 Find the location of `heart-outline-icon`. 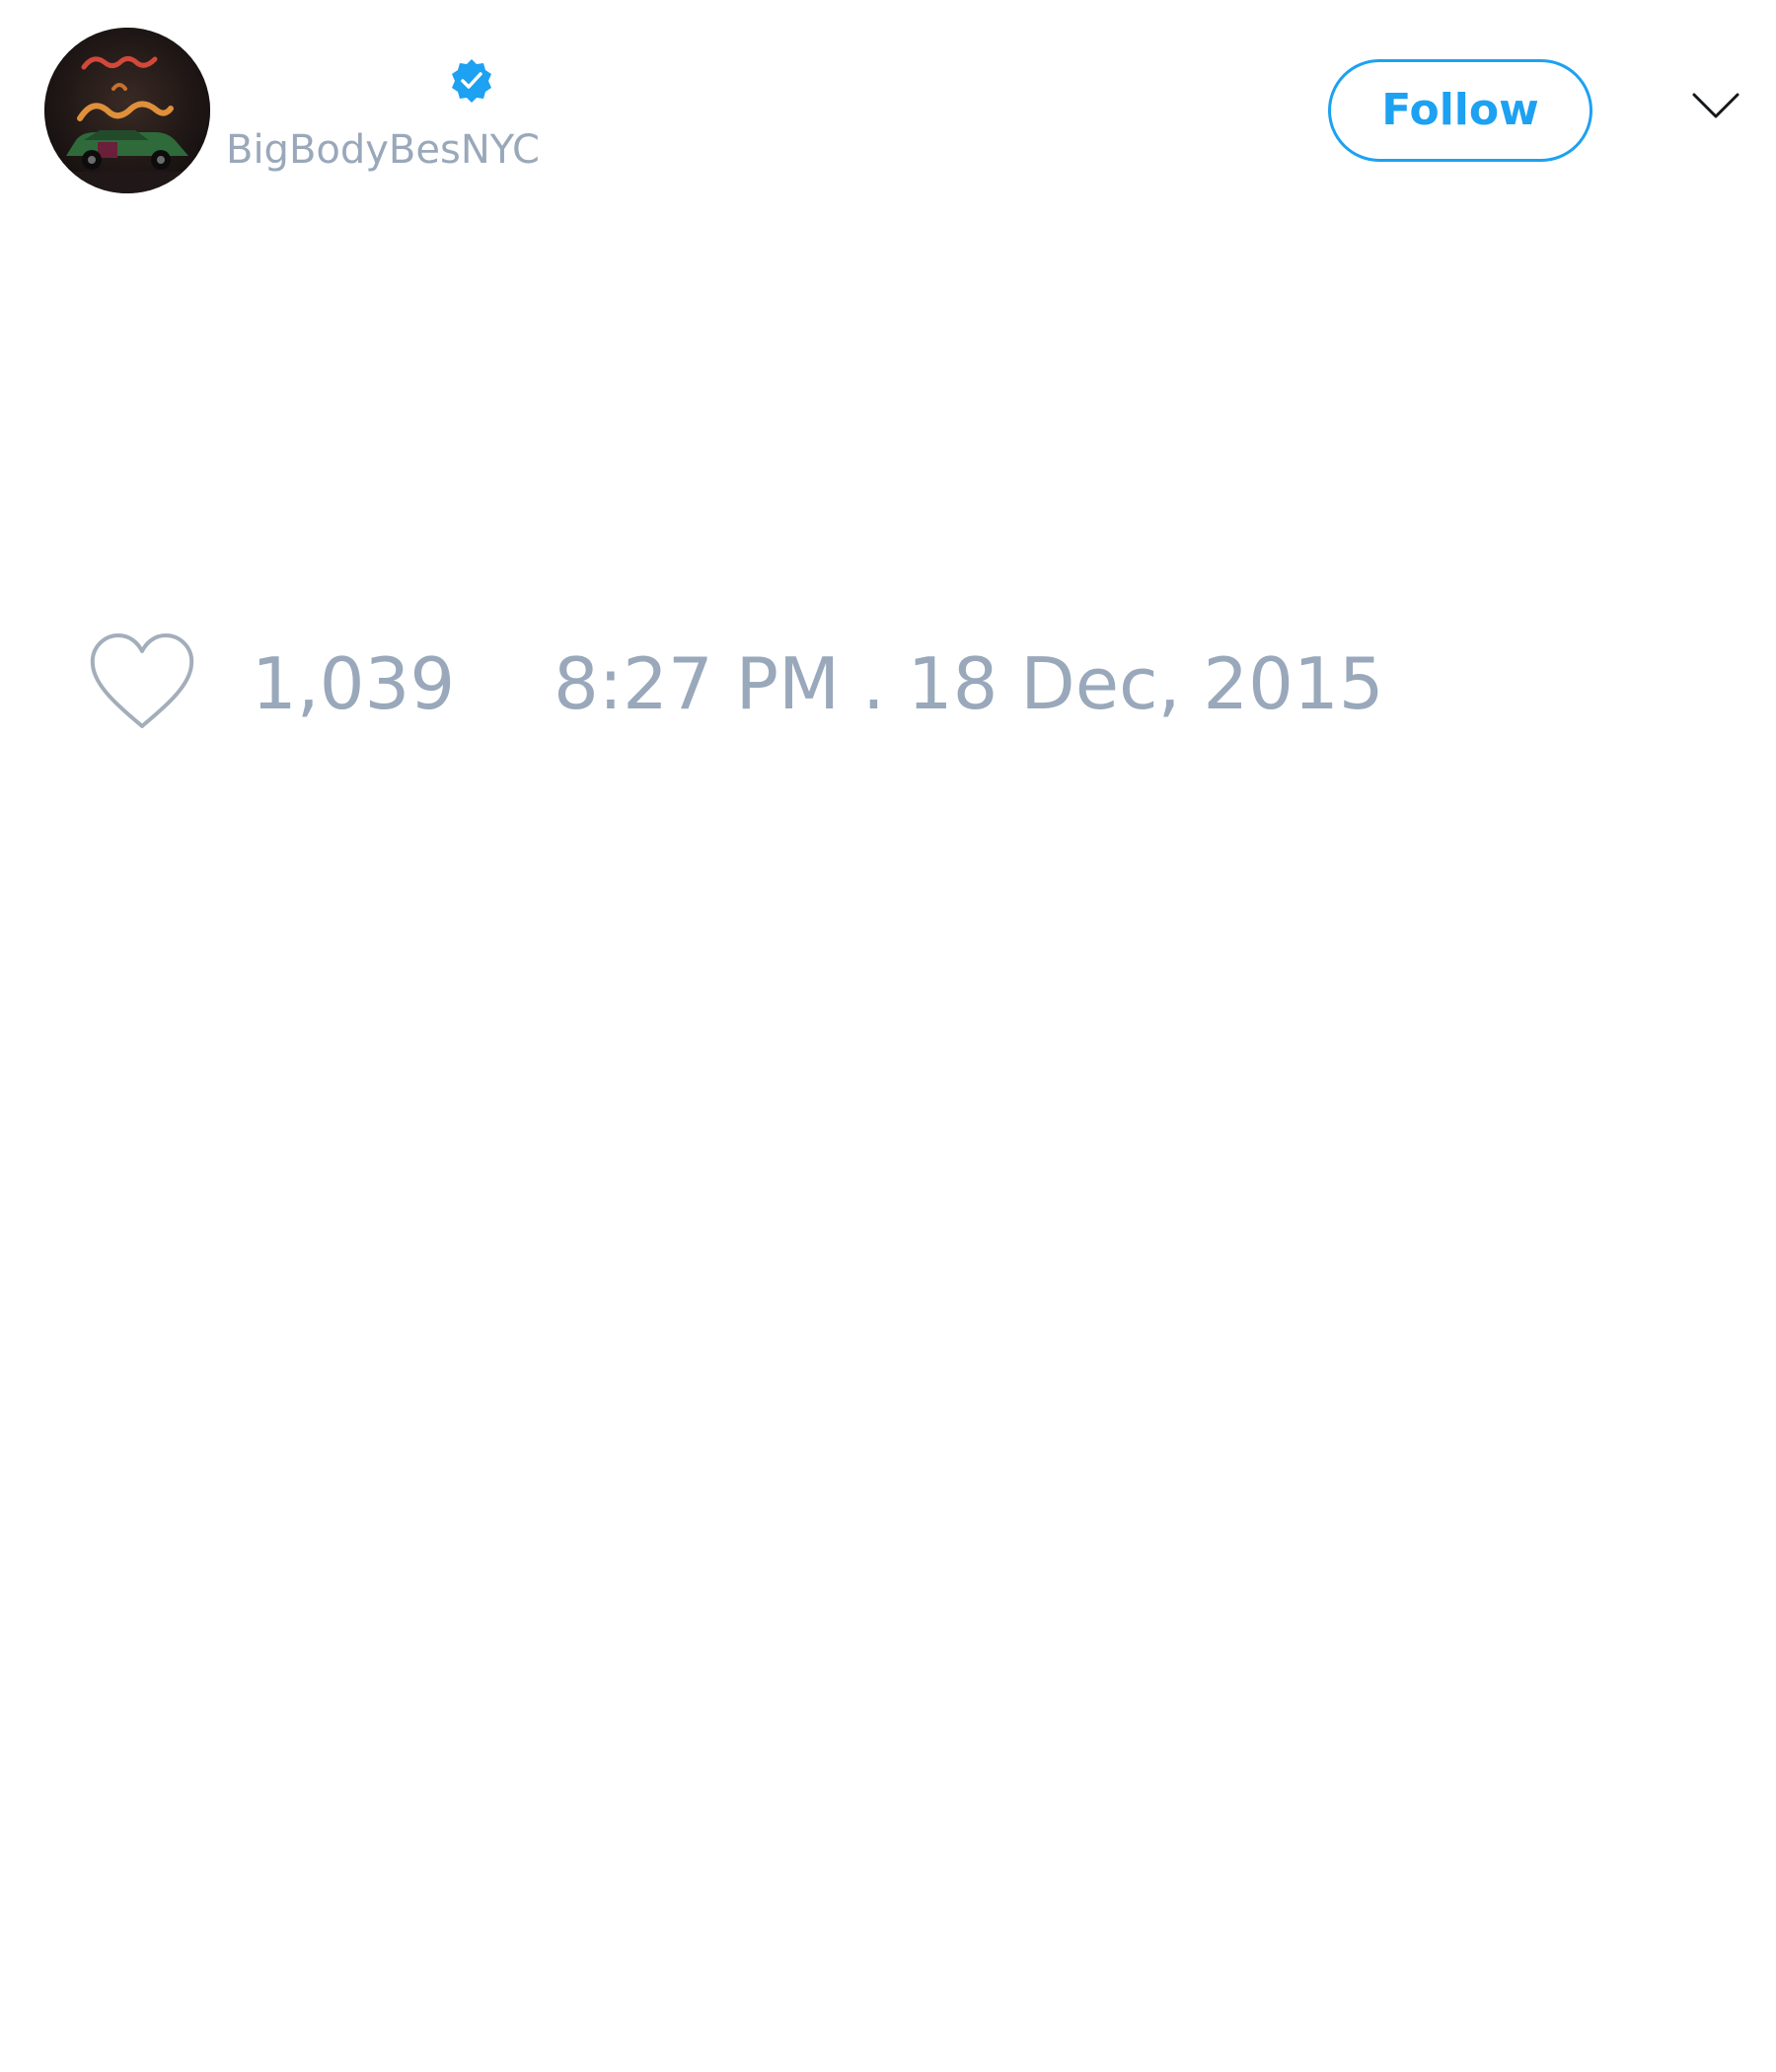

heart-outline-icon is located at coordinates (142, 681).